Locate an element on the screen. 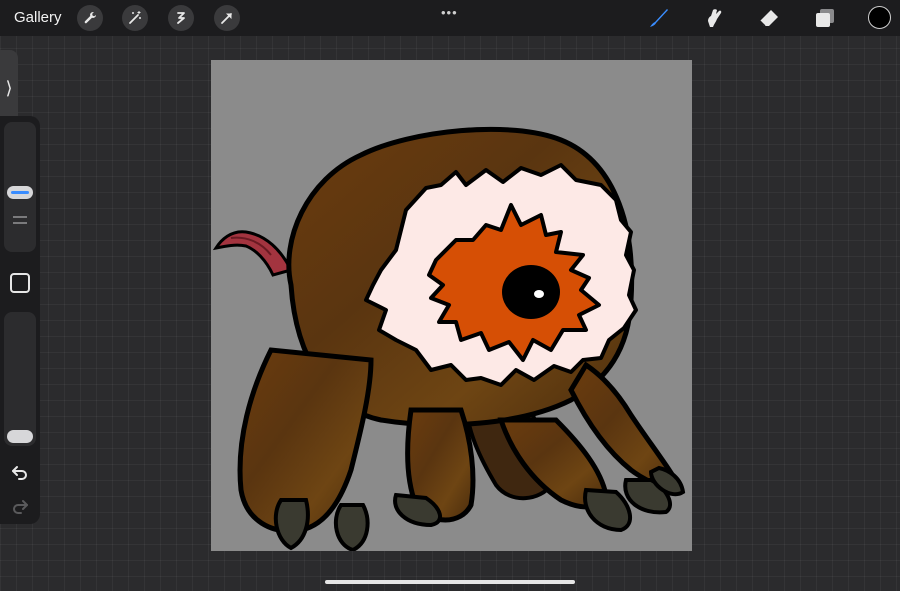  selection-icon is located at coordinates (181, 18).